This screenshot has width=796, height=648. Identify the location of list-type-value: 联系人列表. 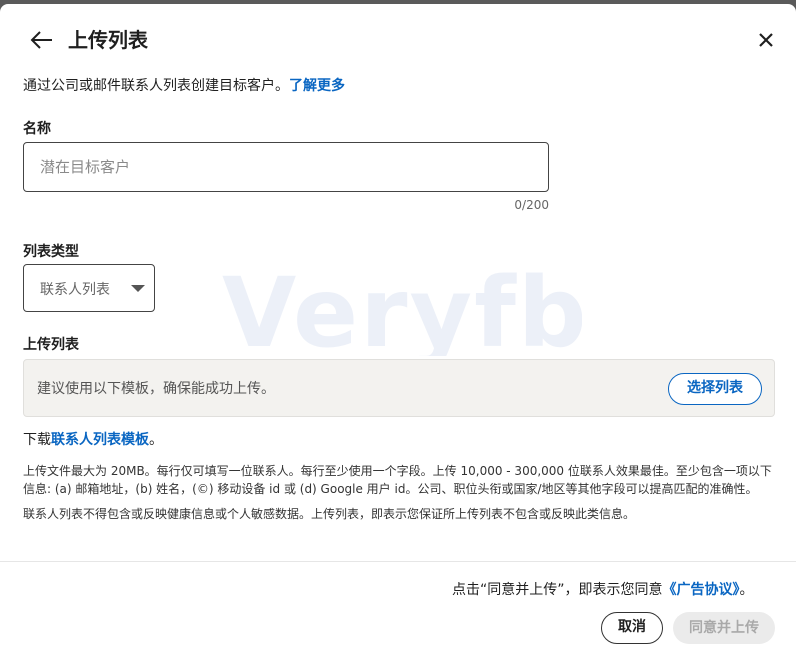
(75, 290).